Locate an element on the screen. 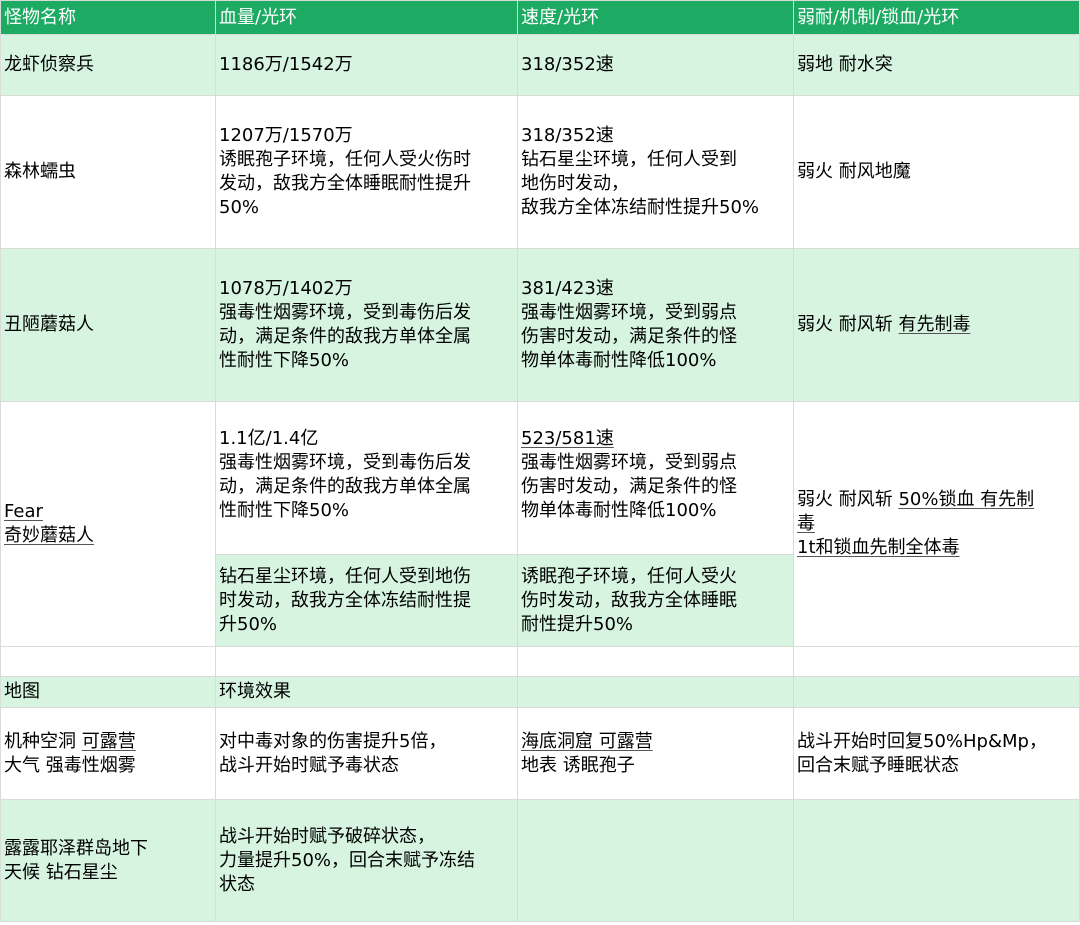  map1-right-line: 地表 诱眠孢子 is located at coordinates (578, 765).